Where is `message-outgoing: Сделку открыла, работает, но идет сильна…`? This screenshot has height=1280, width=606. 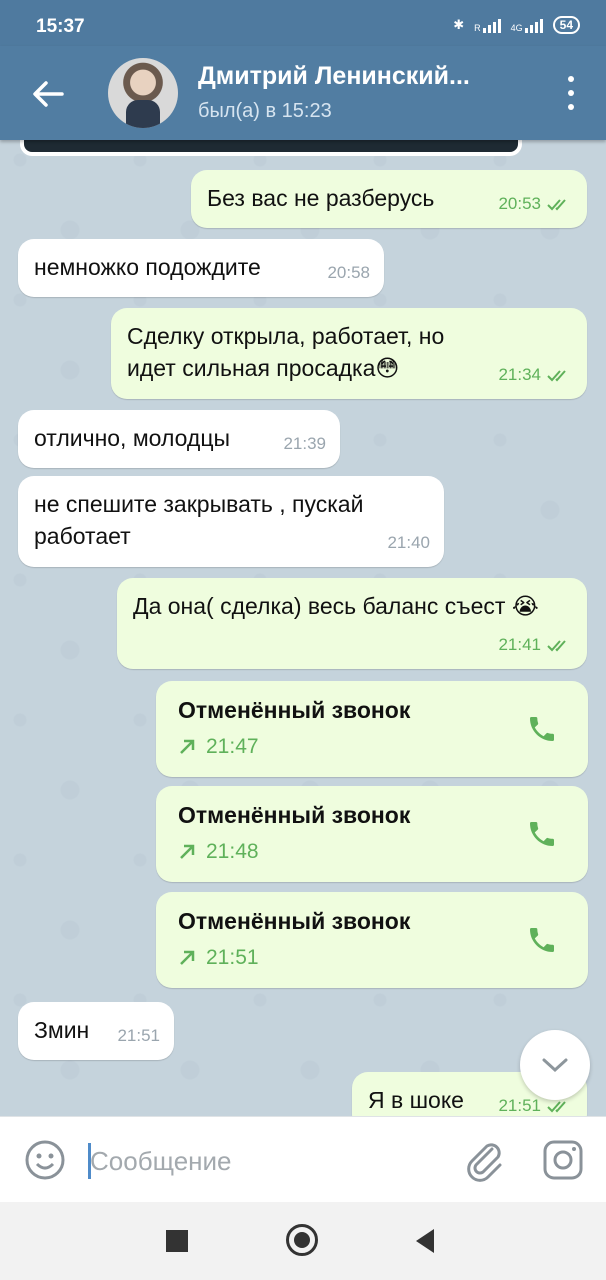 message-outgoing: Сделку открыла, работает, но идет сильна… is located at coordinates (349, 353).